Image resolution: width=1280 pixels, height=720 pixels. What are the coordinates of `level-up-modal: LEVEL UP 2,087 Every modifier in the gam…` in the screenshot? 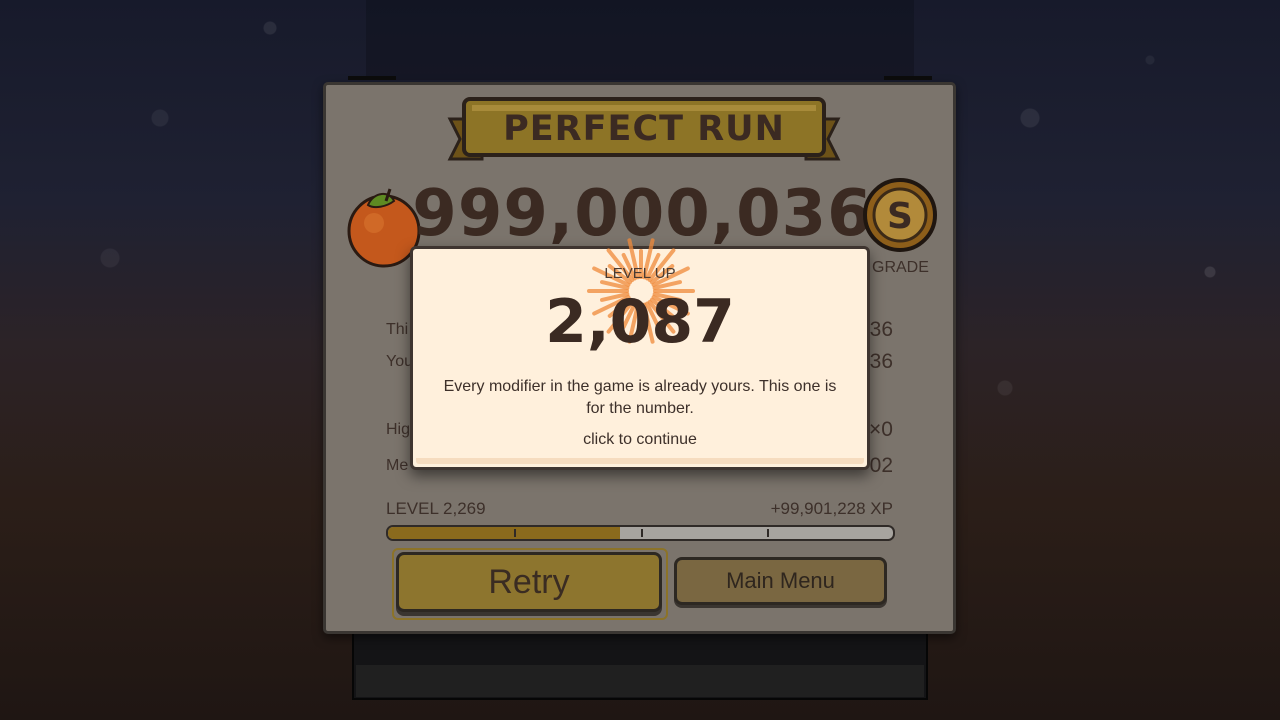 It's located at (640, 354).